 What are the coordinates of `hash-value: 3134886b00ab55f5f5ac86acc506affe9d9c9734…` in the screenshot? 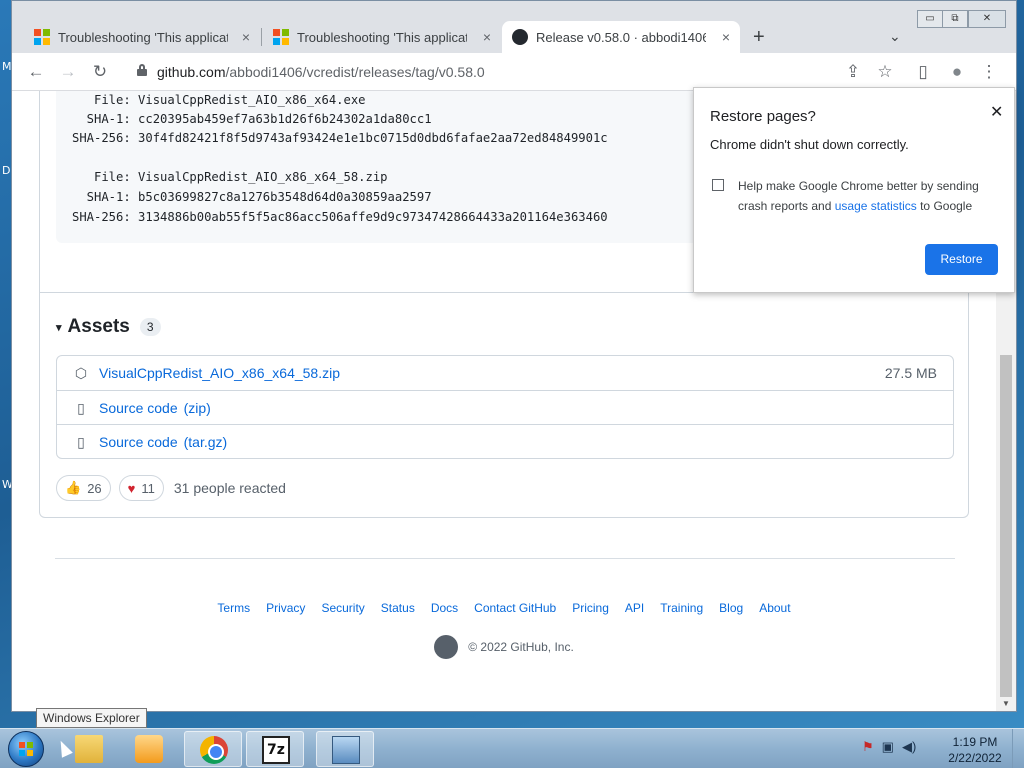 It's located at (373, 217).